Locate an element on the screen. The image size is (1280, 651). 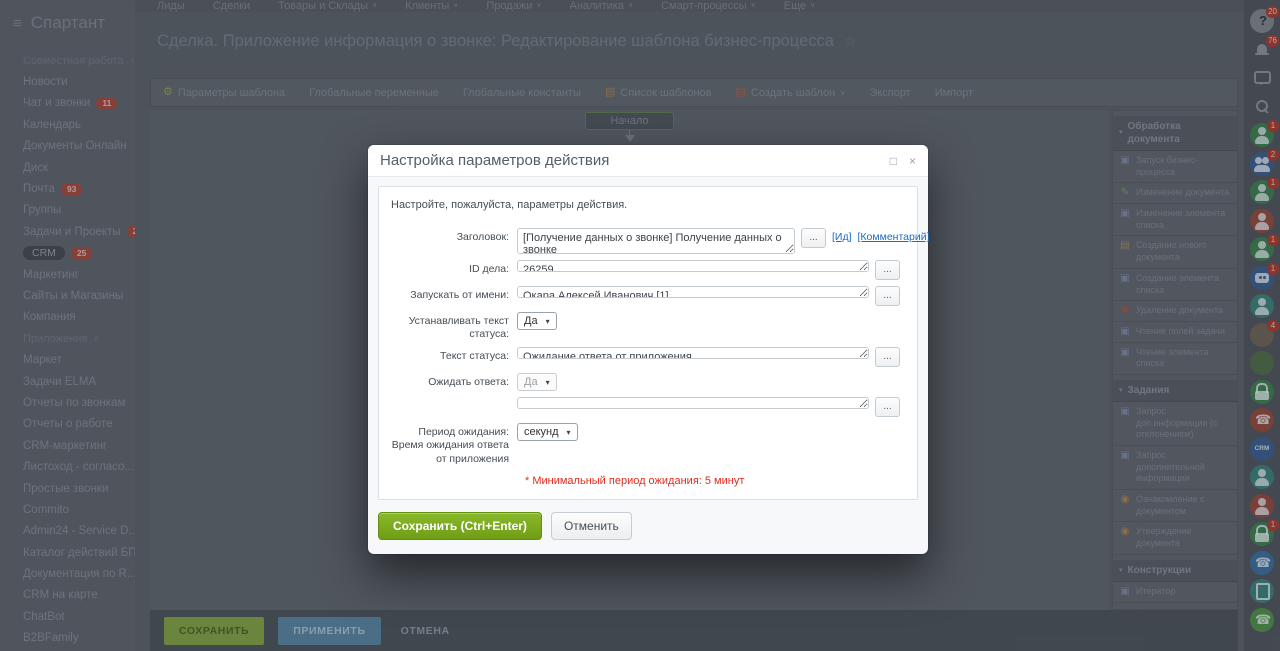
extra-textarea is located at coordinates (693, 403).